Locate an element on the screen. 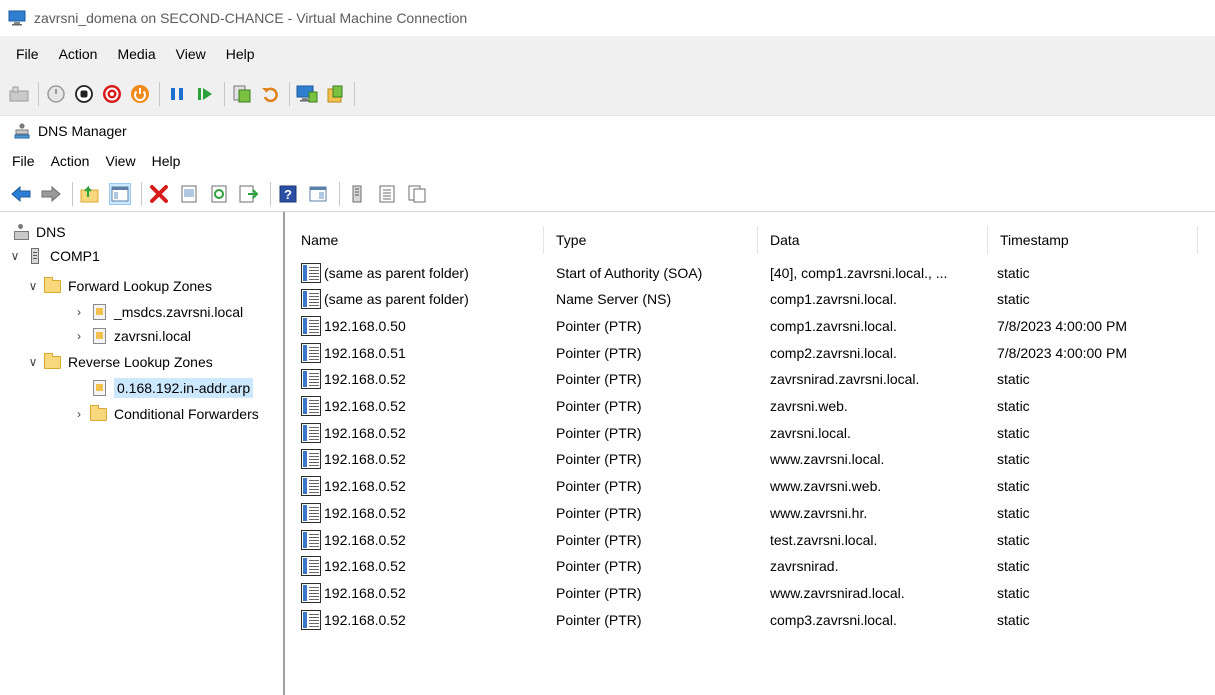 The width and height of the screenshot is (1215, 695). resume-icon is located at coordinates (205, 94).